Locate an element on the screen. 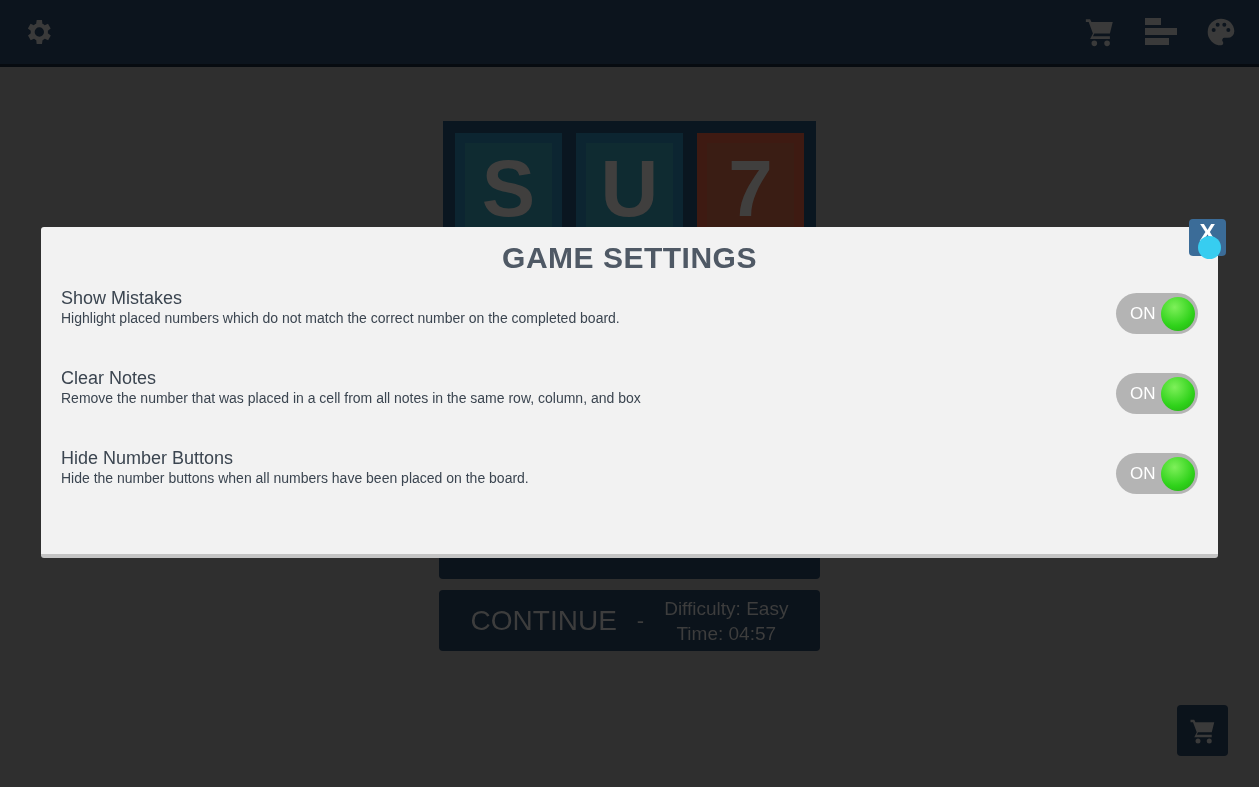 This screenshot has height=787, width=1259. palette-icon is located at coordinates (1221, 32).